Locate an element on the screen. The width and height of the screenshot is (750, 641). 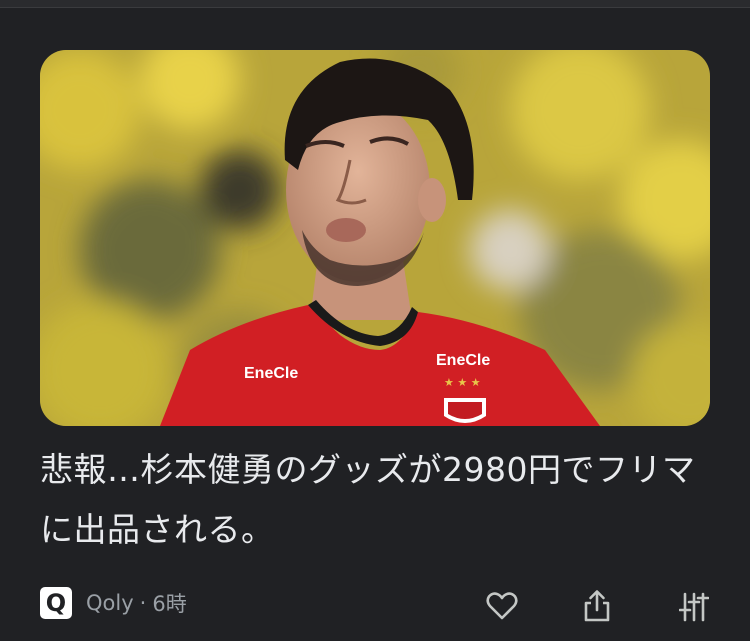
share-button is located at coordinates (597, 606).